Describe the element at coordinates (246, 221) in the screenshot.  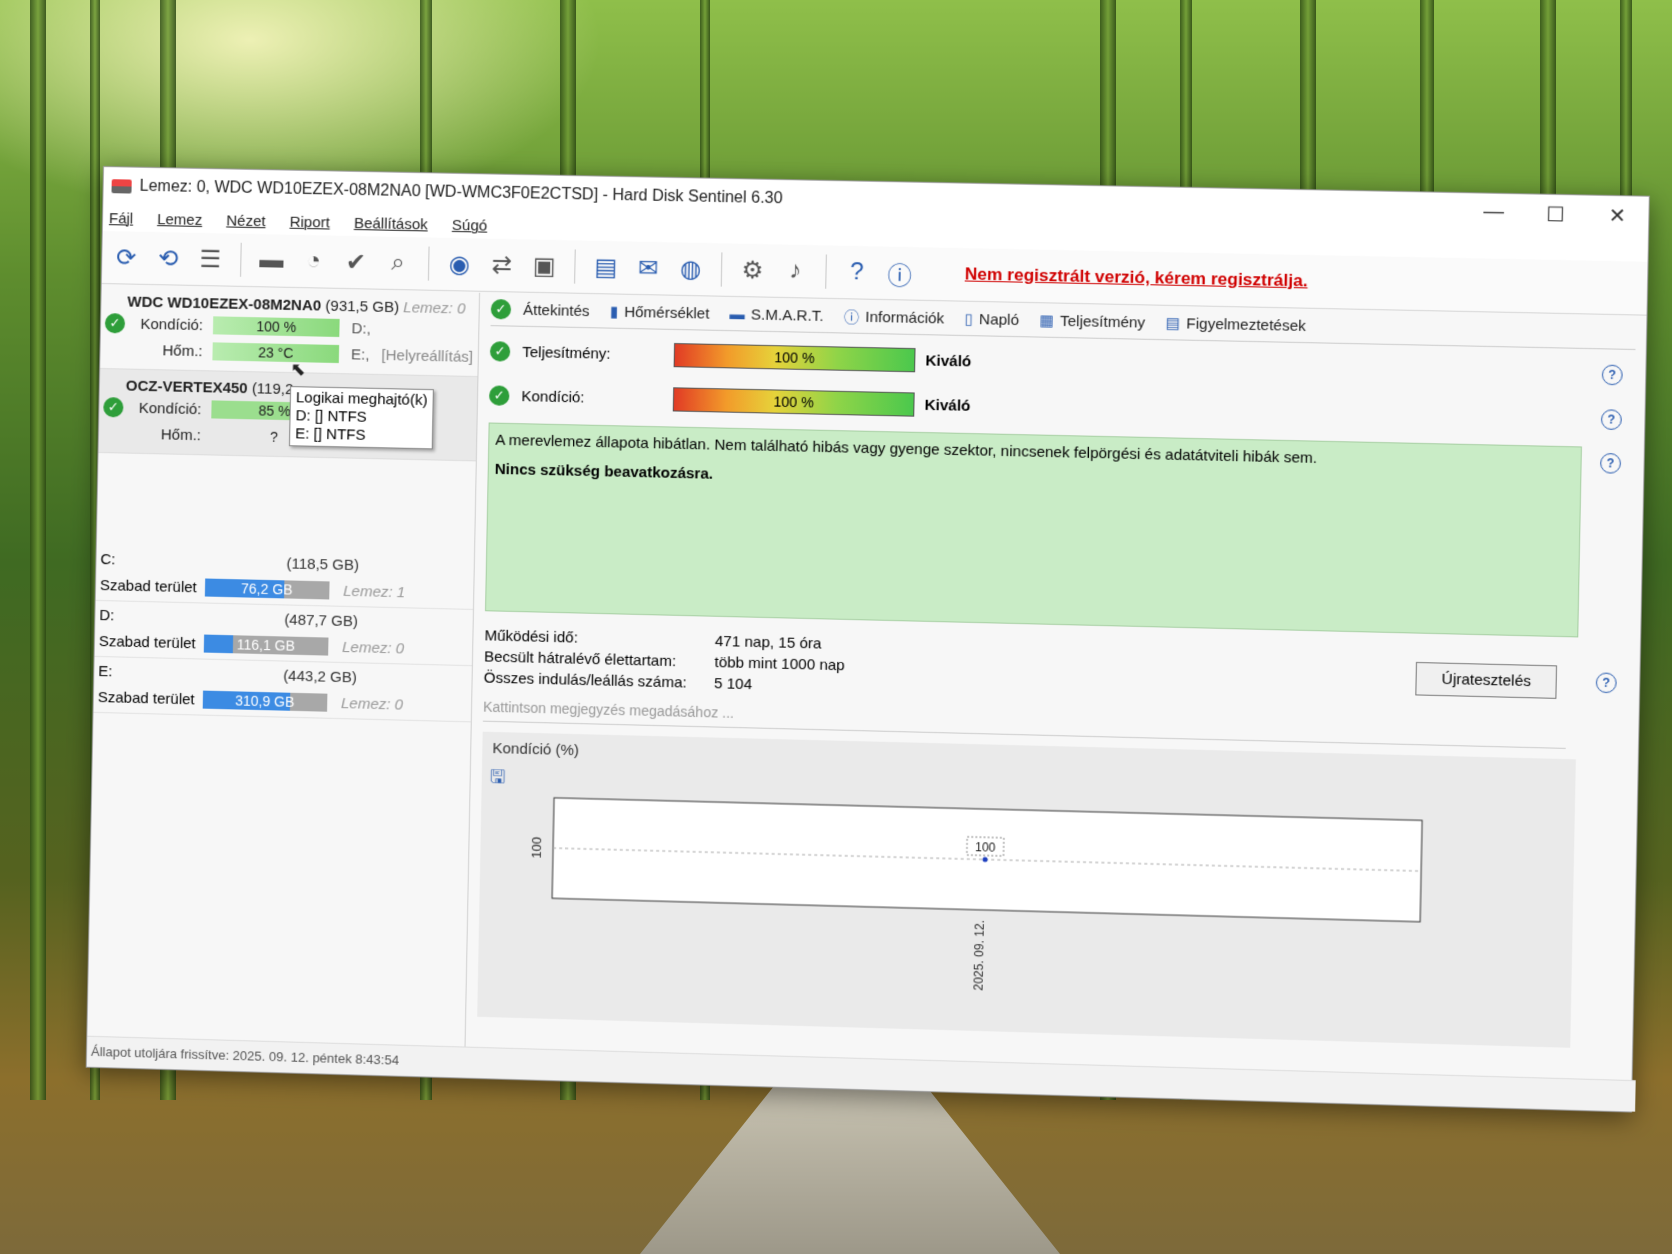
I see `menu-view: Nézet` at that location.